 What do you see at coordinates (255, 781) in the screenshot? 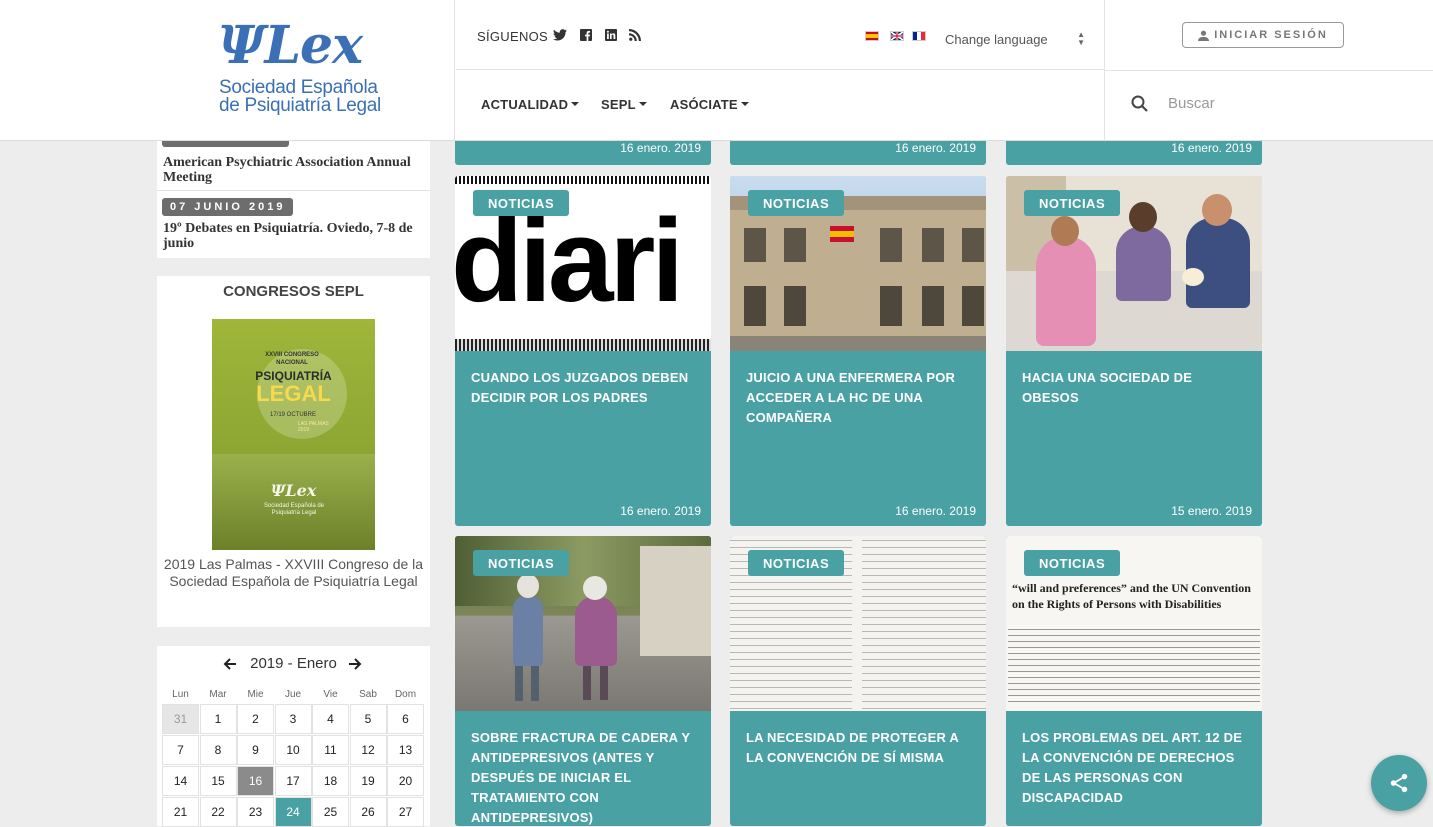
I see `calendar-day: 16` at bounding box center [255, 781].